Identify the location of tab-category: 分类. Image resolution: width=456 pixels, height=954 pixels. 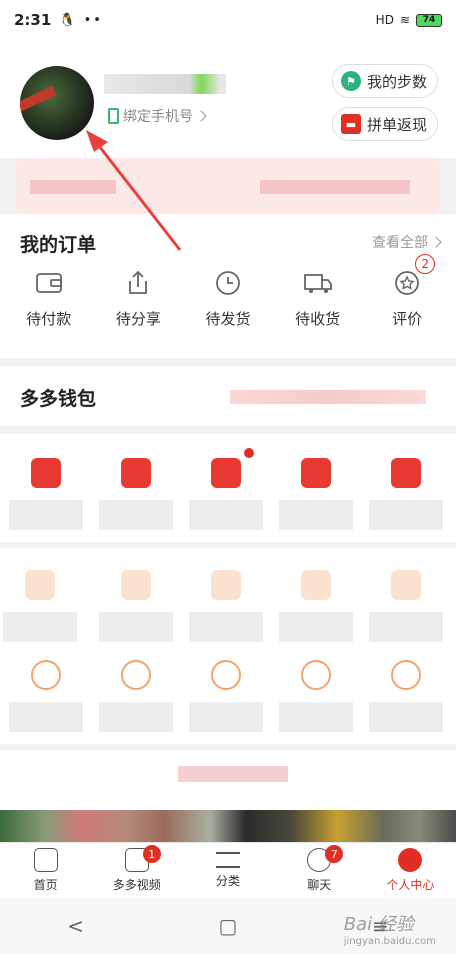
(227, 870).